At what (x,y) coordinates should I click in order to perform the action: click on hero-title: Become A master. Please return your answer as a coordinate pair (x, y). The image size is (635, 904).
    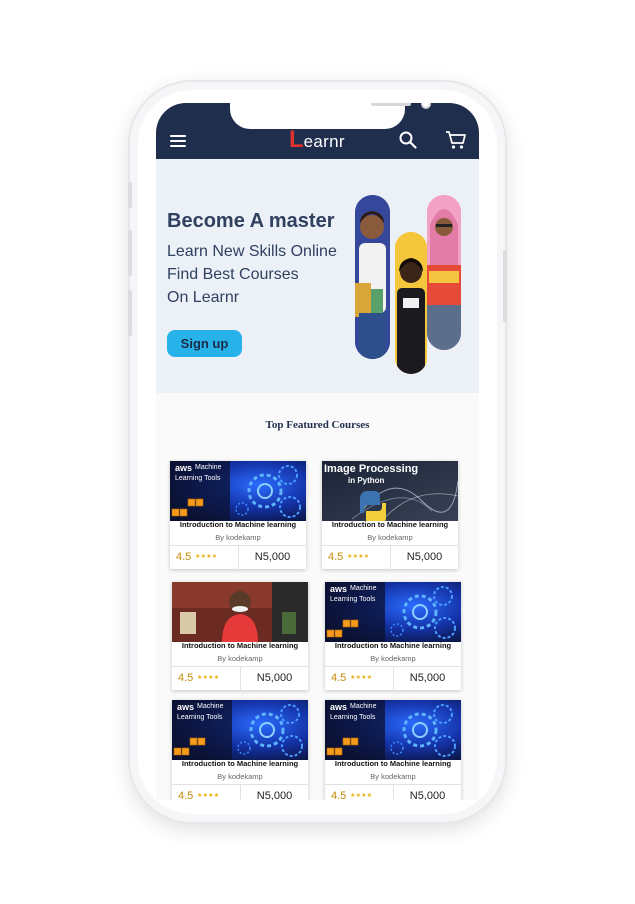
    Looking at the image, I should click on (251, 221).